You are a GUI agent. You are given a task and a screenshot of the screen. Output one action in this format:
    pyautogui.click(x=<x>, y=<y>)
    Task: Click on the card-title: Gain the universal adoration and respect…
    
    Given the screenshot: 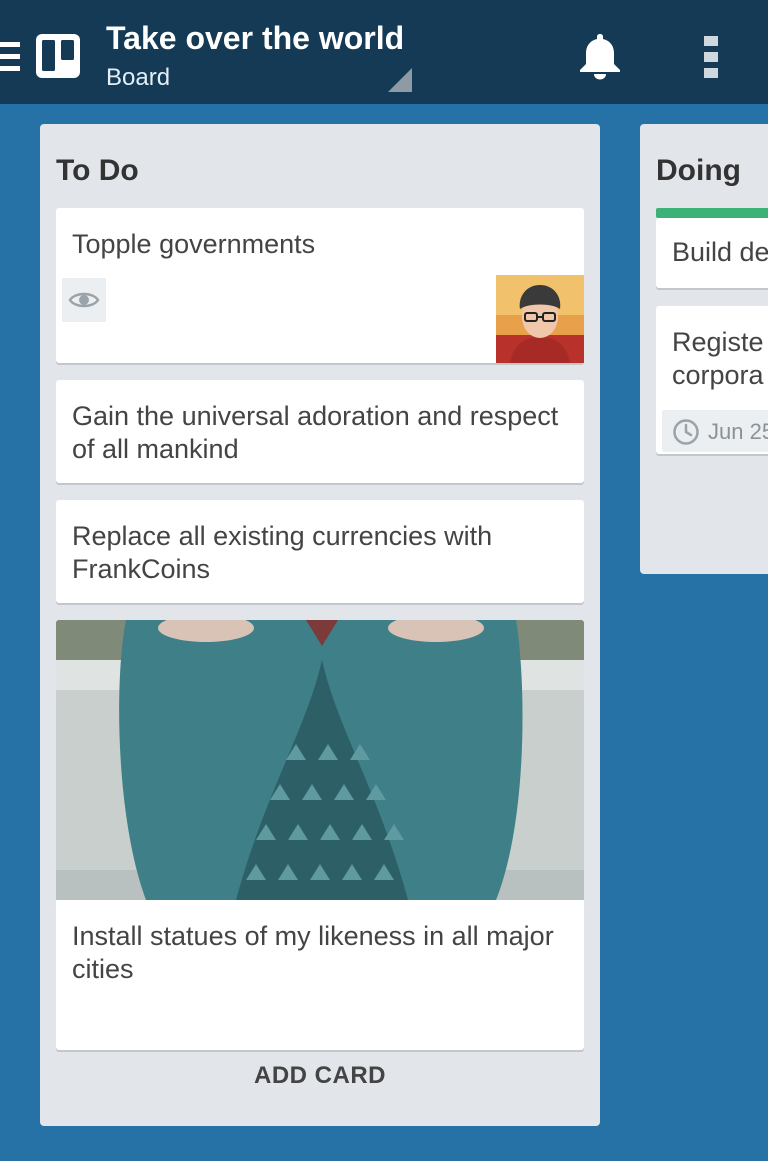 What is the action you would take?
    pyautogui.click(x=315, y=432)
    